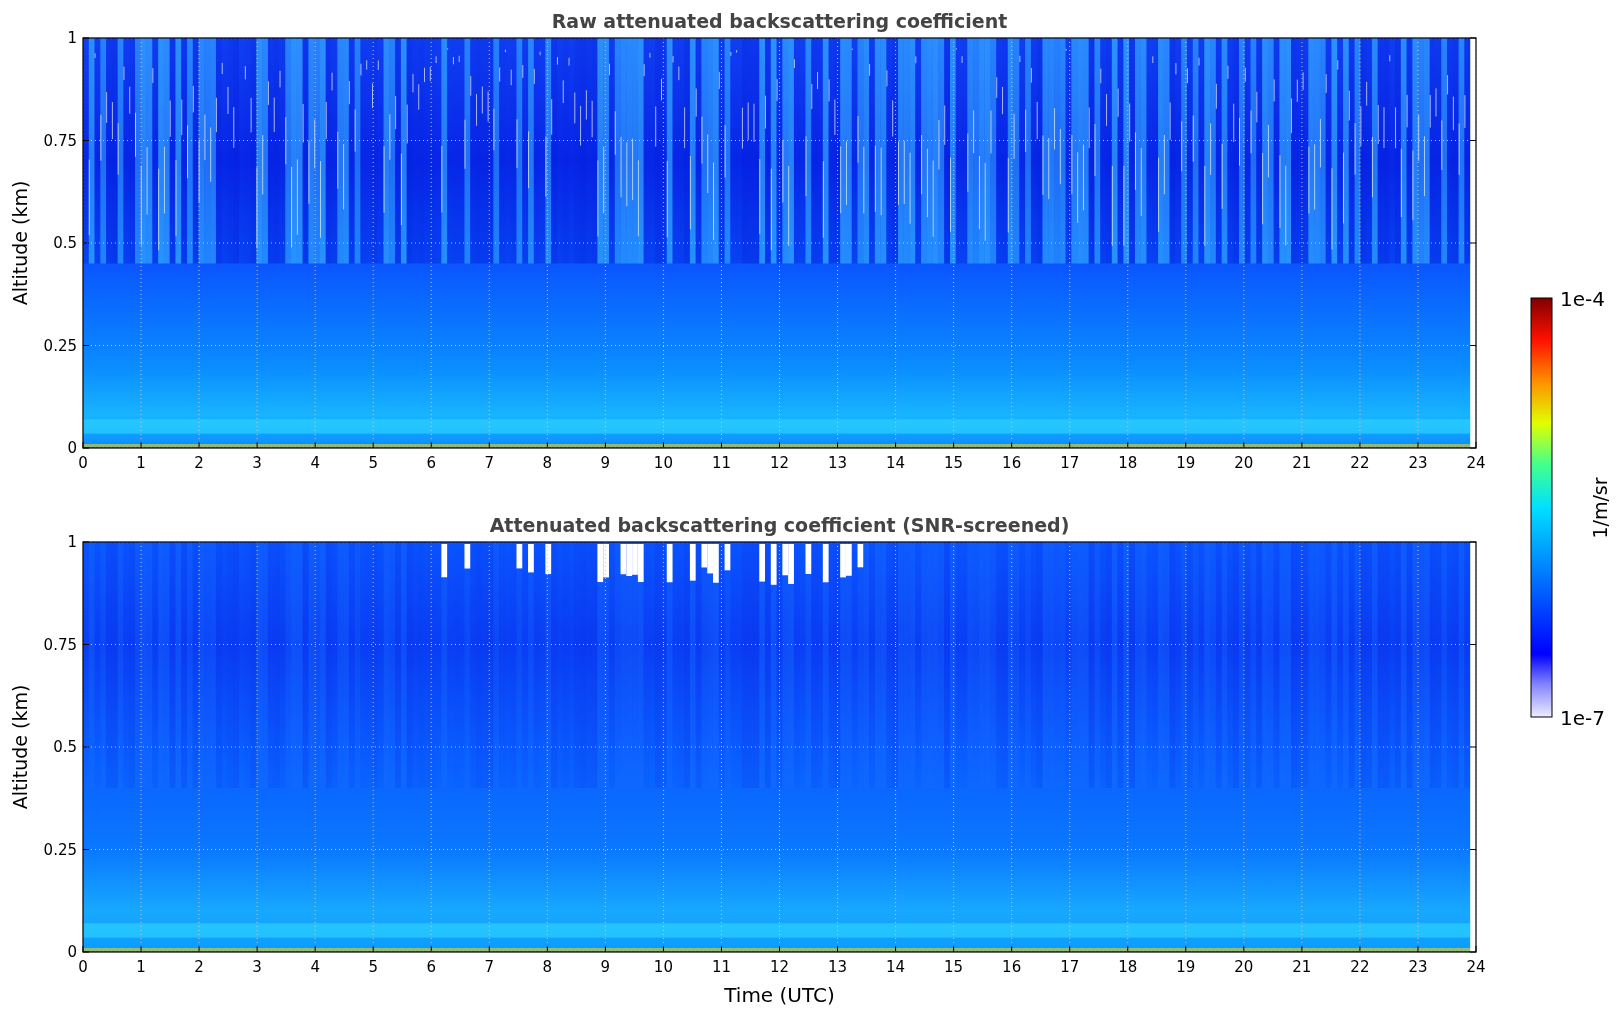 Image resolution: width=1621 pixels, height=1020 pixels. Describe the element at coordinates (1582, 718) in the screenshot. I see `colorbar-min-label: 1e-7` at that location.